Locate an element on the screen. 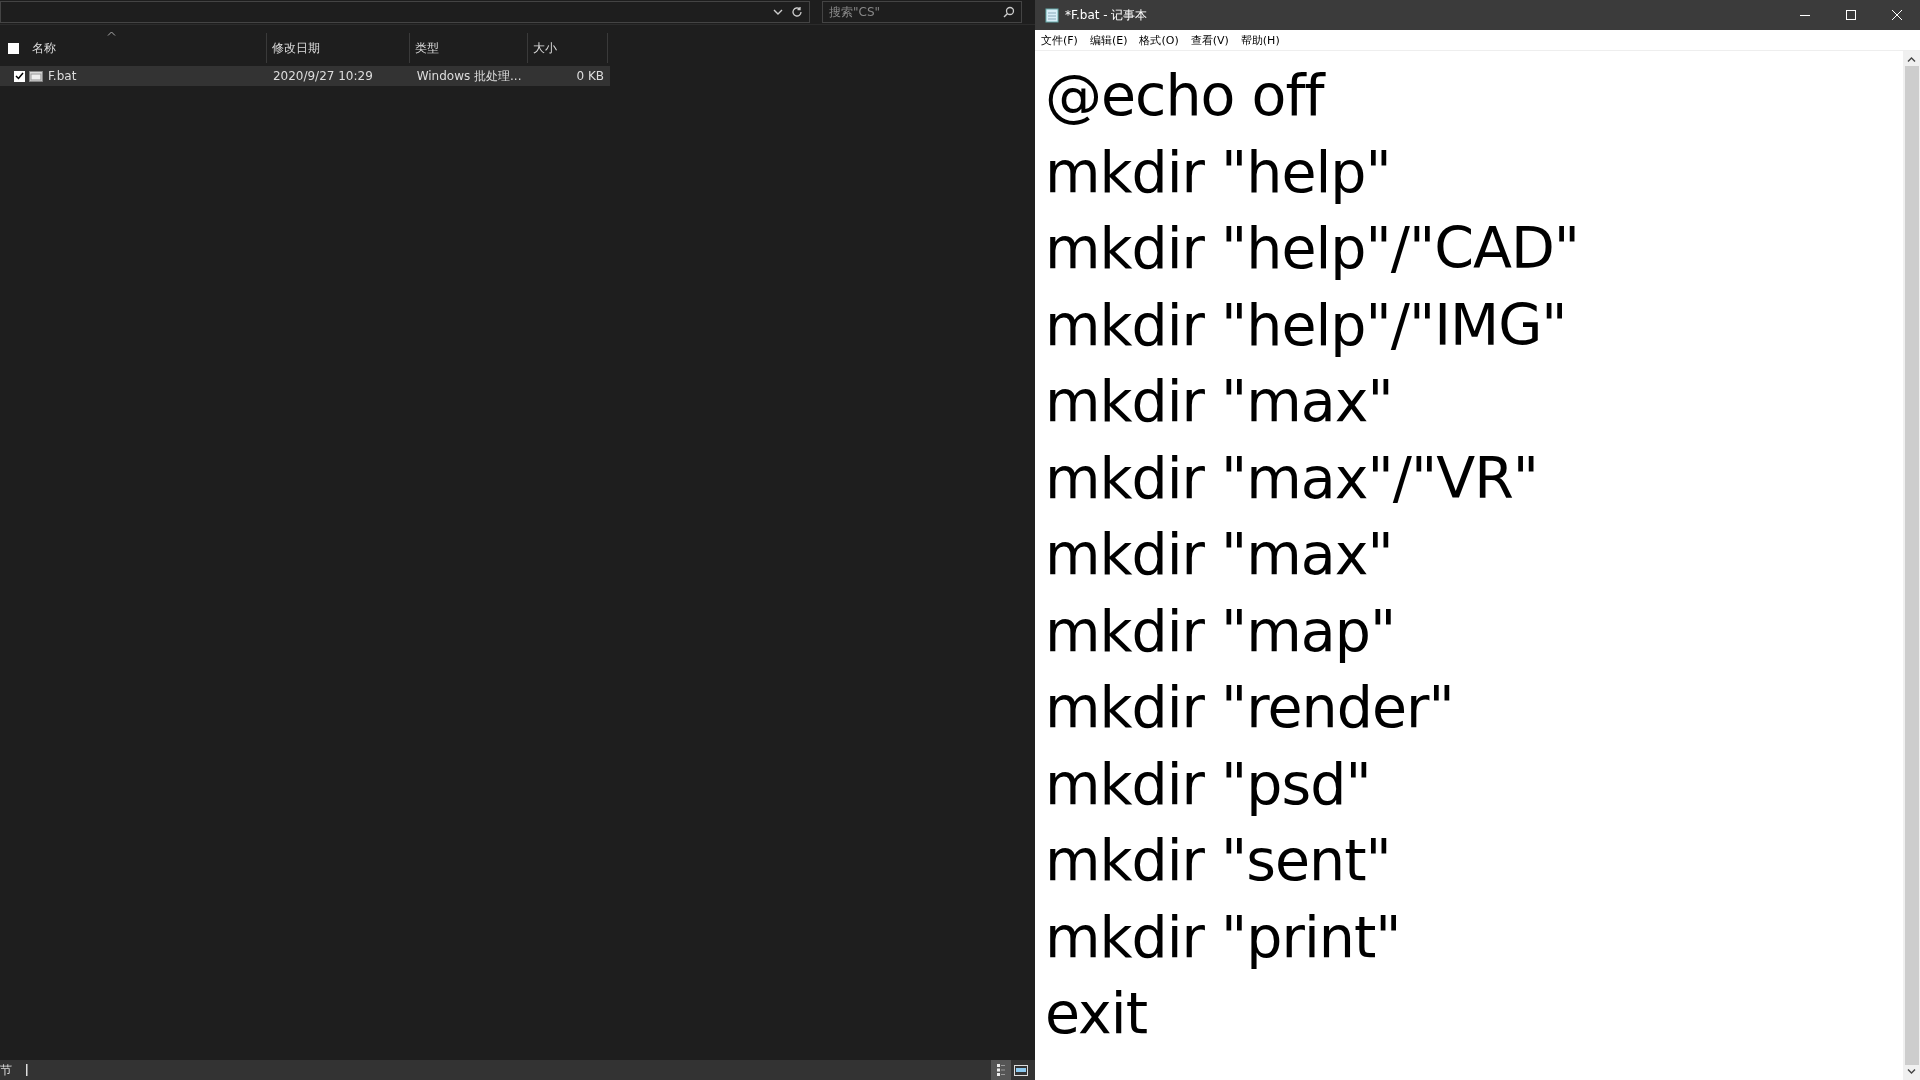 This screenshot has height=1080, width=1920. menu-item: 文件(F) is located at coordinates (1059, 40).